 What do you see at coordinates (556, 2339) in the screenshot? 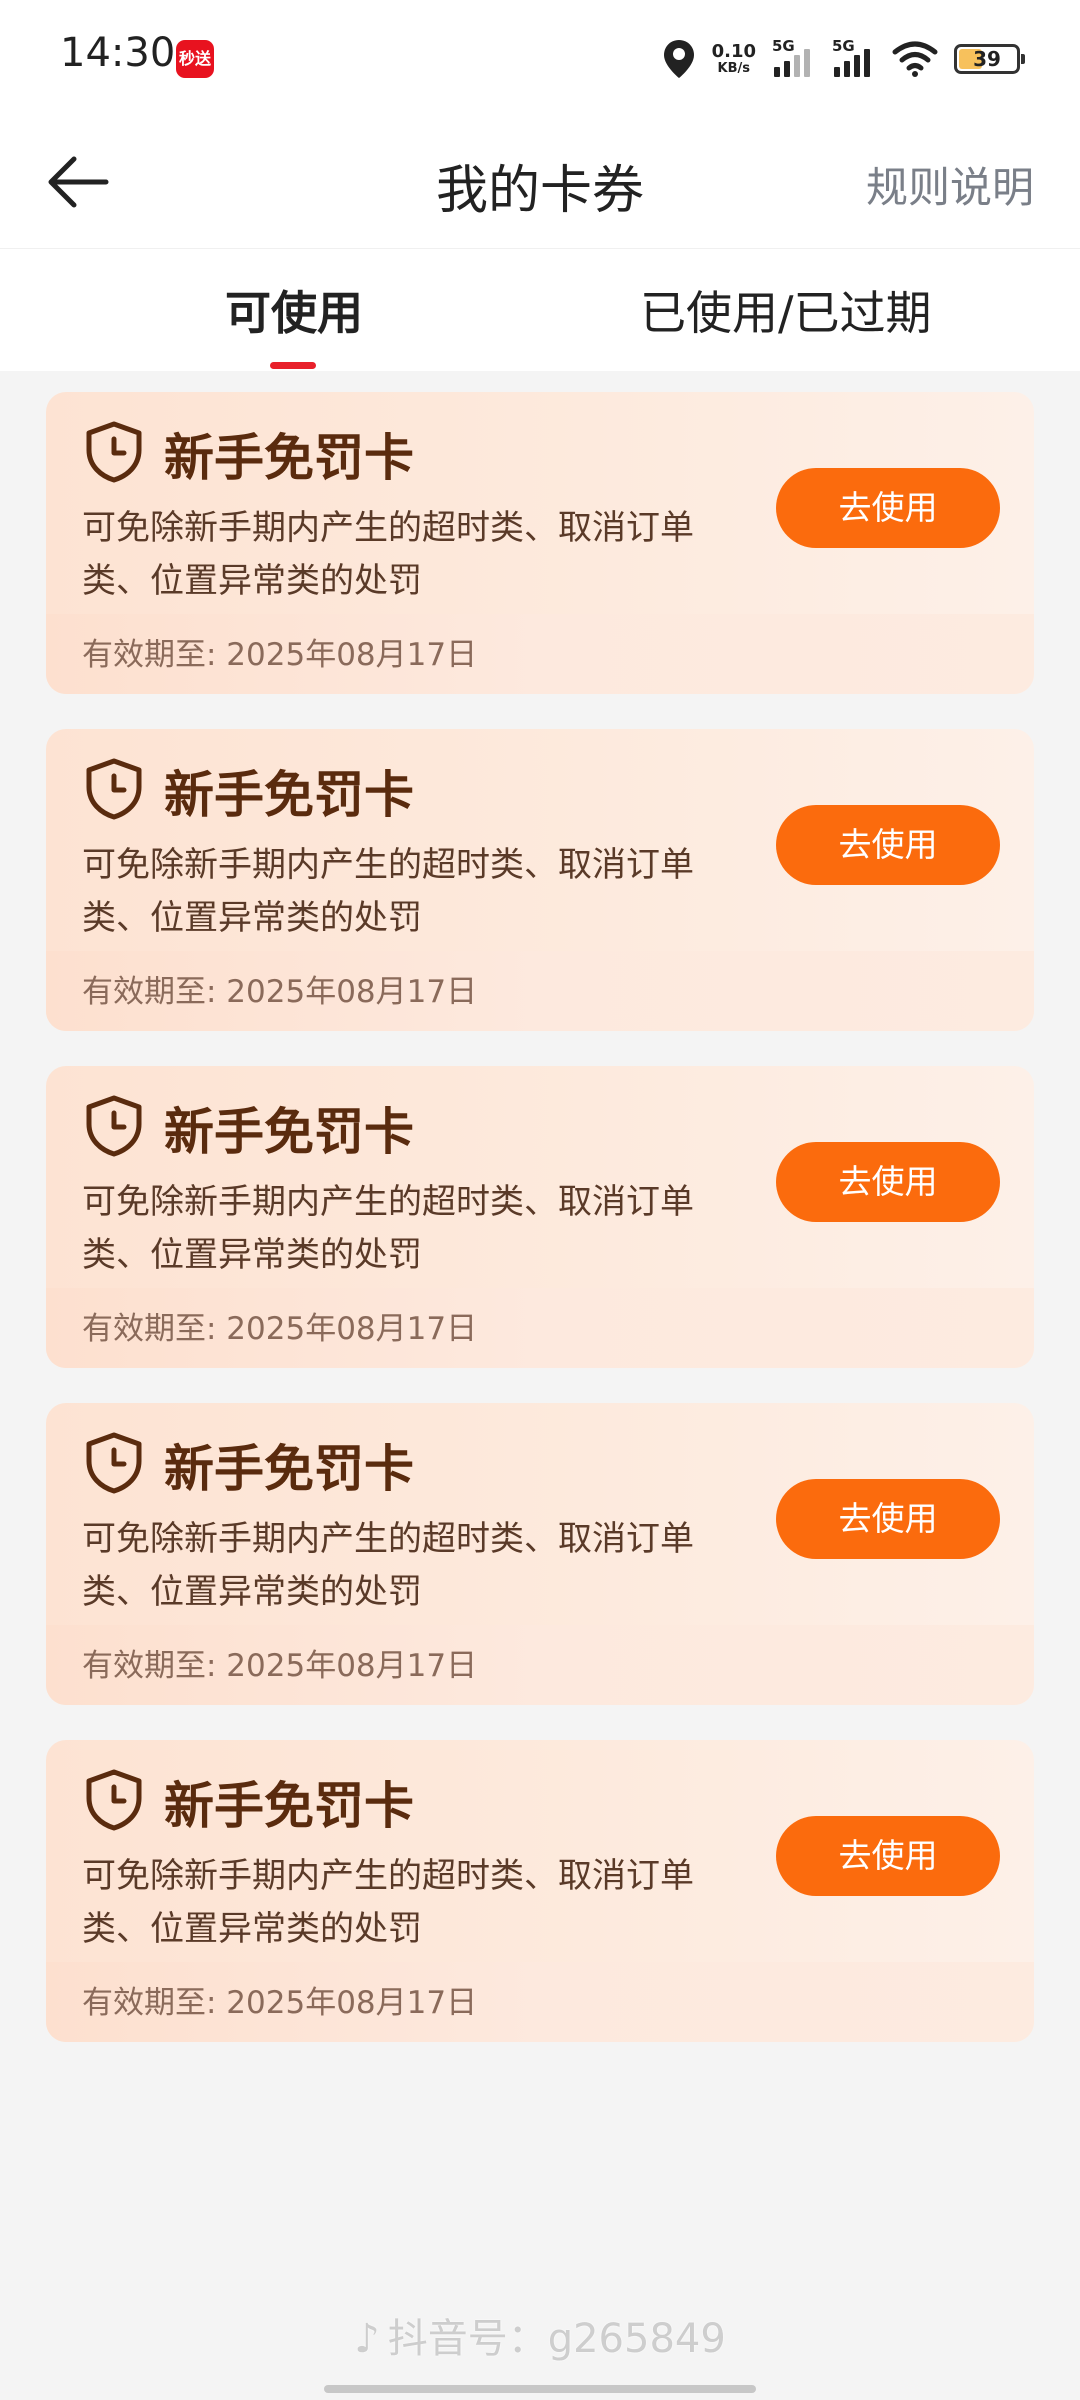
I see `watermark-text: 抖音号：g265849` at bounding box center [556, 2339].